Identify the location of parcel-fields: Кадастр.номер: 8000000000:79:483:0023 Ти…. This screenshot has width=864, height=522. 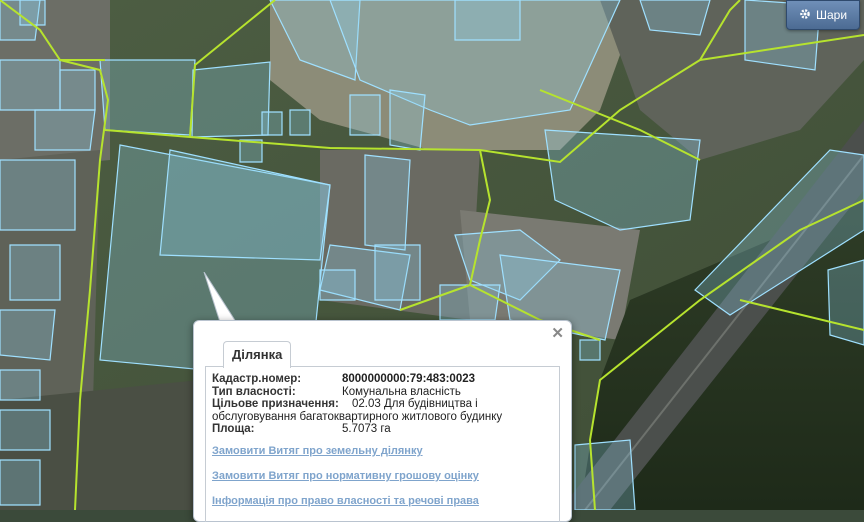
(357, 404).